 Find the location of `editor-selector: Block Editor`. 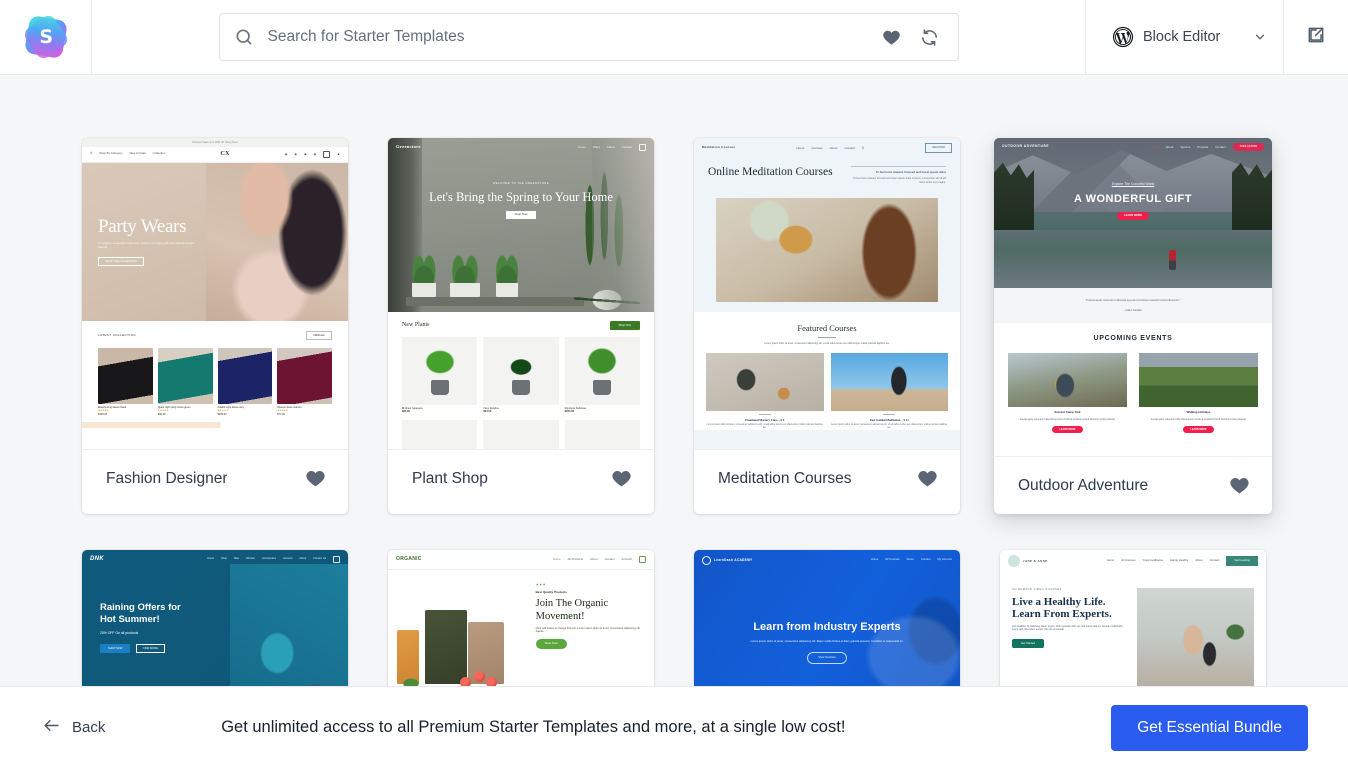

editor-selector: Block Editor is located at coordinates (1185, 37).